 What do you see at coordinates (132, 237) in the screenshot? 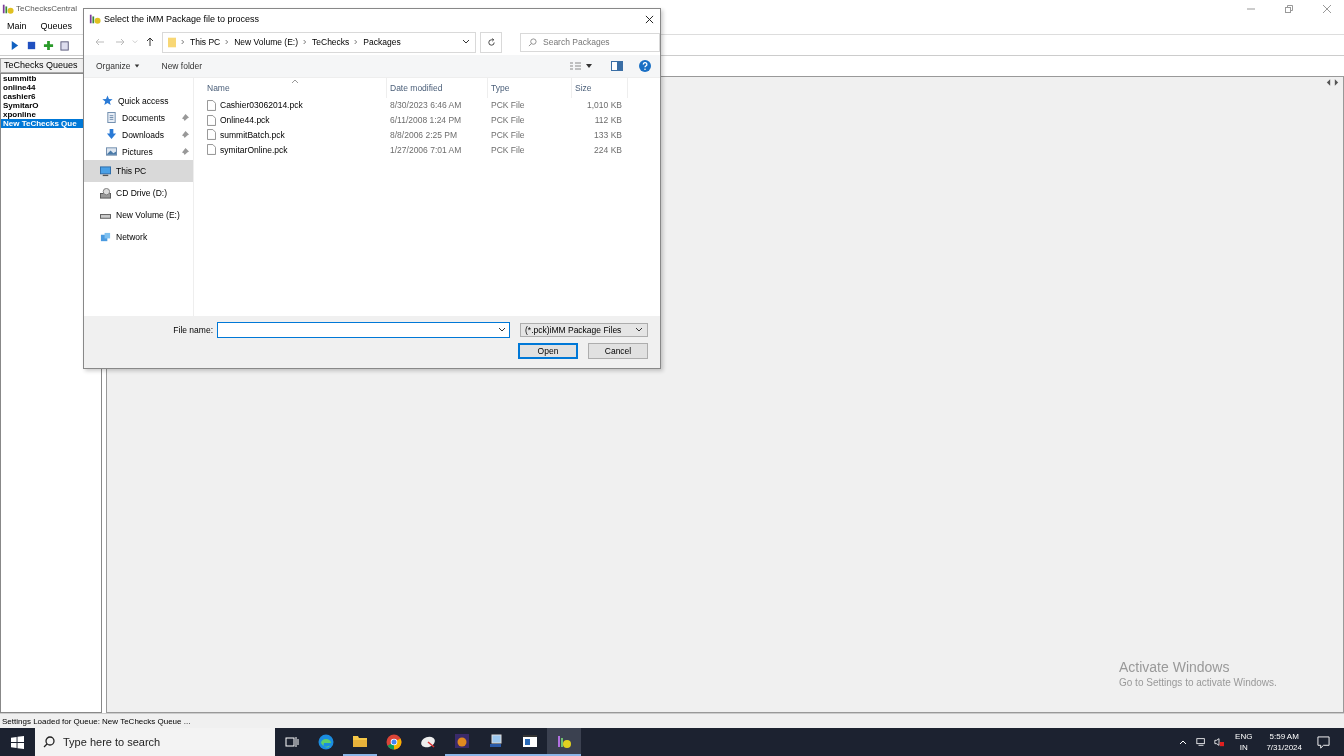
I see `nav-label: Network` at bounding box center [132, 237].